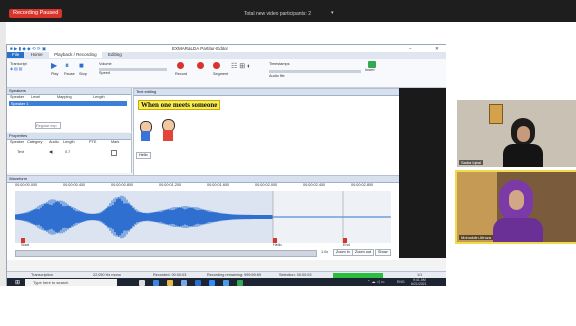  I want to click on waveform-title: Waveform, so click(203, 179).